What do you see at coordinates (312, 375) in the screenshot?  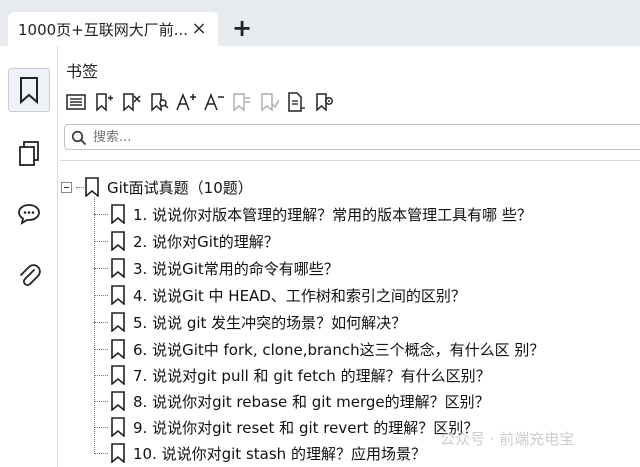 I see `bookmark-label: 7. 说说对git pull 和 git fetch 的理解？有什么区别？` at bounding box center [312, 375].